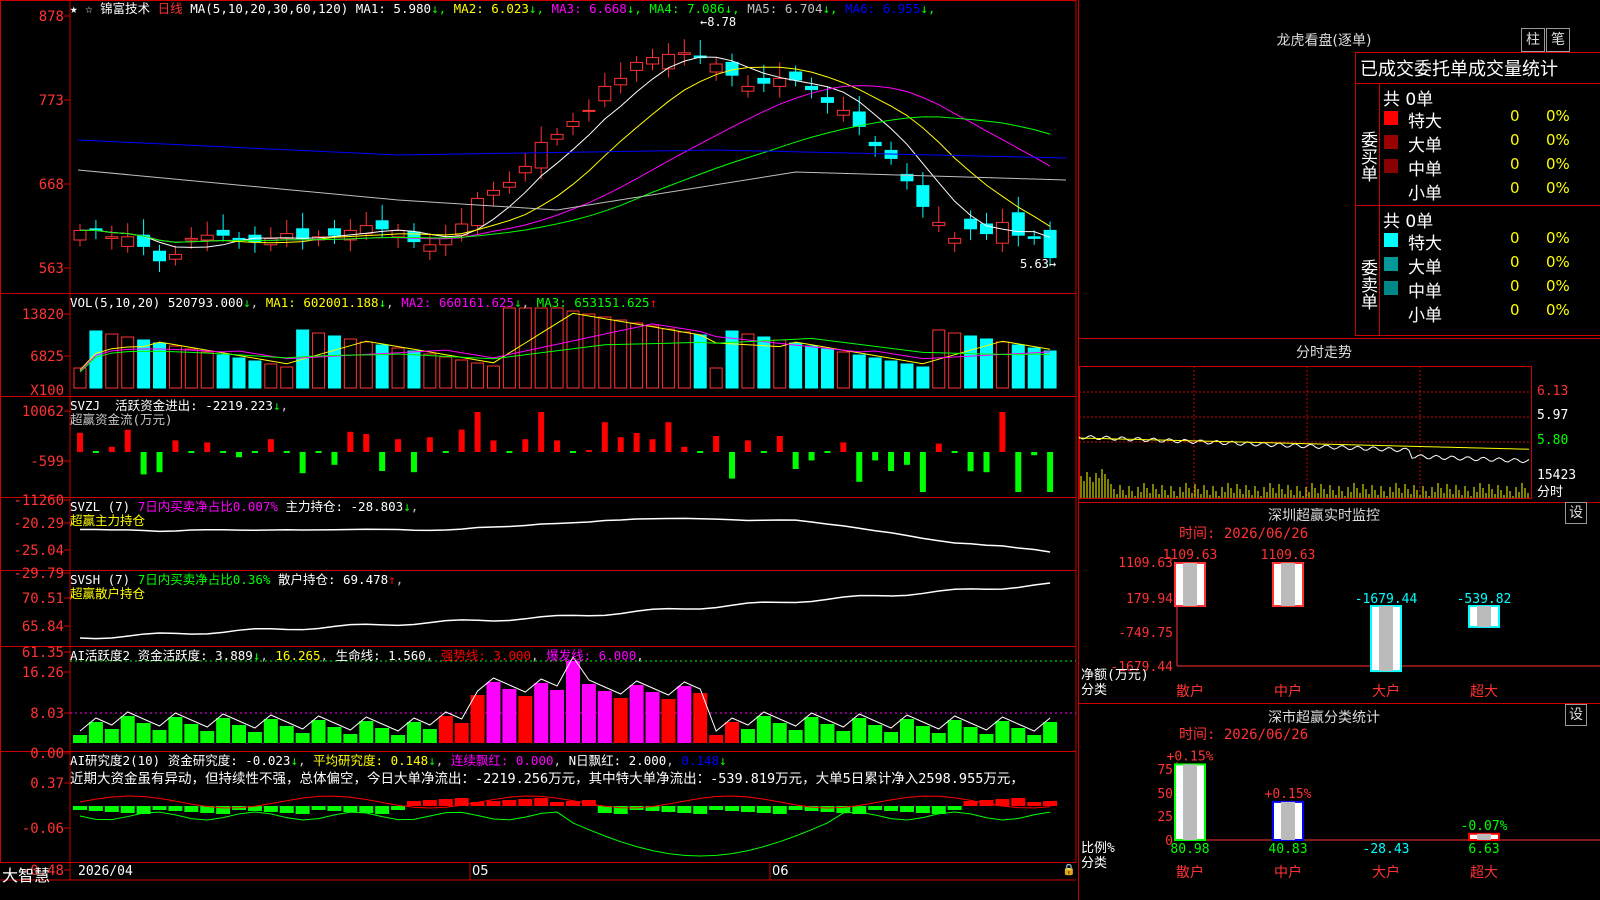 Image resolution: width=1600 pixels, height=900 pixels. What do you see at coordinates (1459, 69) in the screenshot?
I see `longhu-subtitle: 已成交委托单成交量统计` at bounding box center [1459, 69].